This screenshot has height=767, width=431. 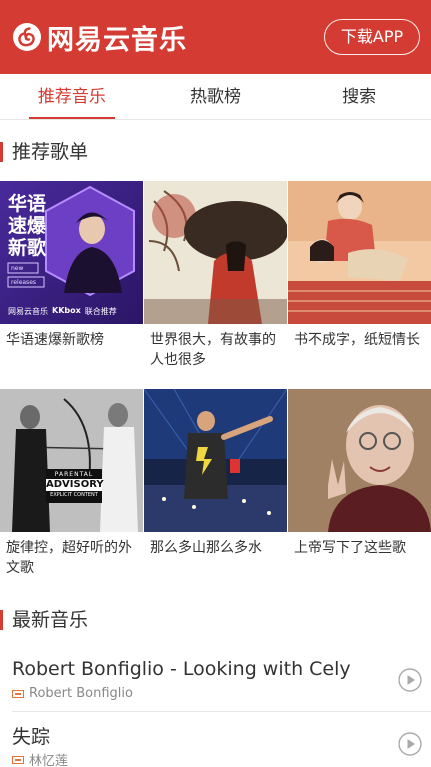 What do you see at coordinates (117, 40) in the screenshot?
I see `app-name: 网易云音乐` at bounding box center [117, 40].